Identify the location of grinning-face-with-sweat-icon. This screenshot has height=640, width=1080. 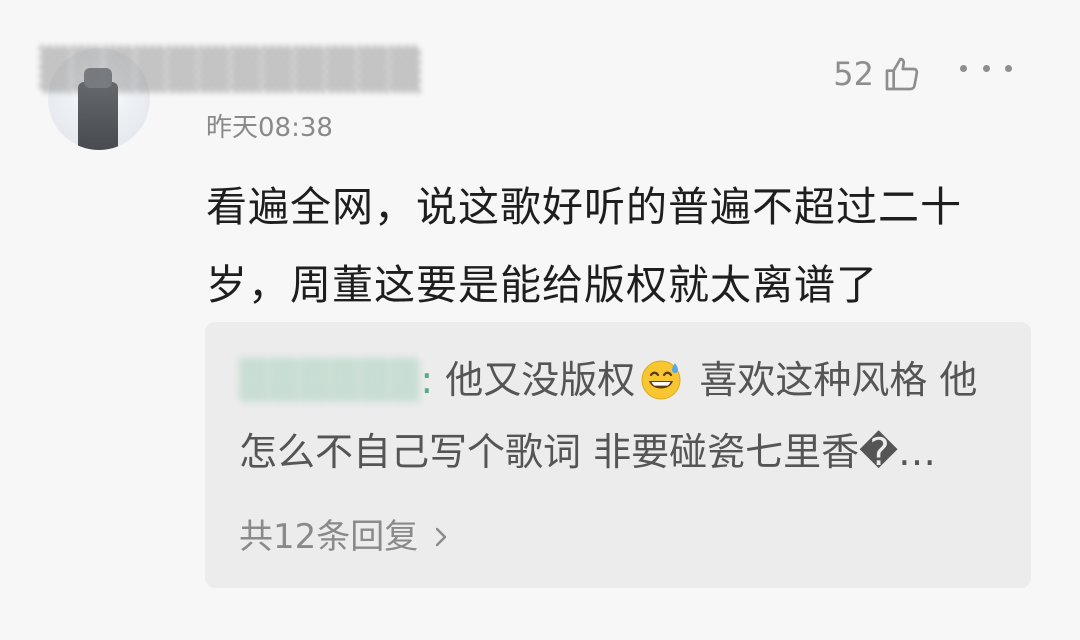
(661, 380).